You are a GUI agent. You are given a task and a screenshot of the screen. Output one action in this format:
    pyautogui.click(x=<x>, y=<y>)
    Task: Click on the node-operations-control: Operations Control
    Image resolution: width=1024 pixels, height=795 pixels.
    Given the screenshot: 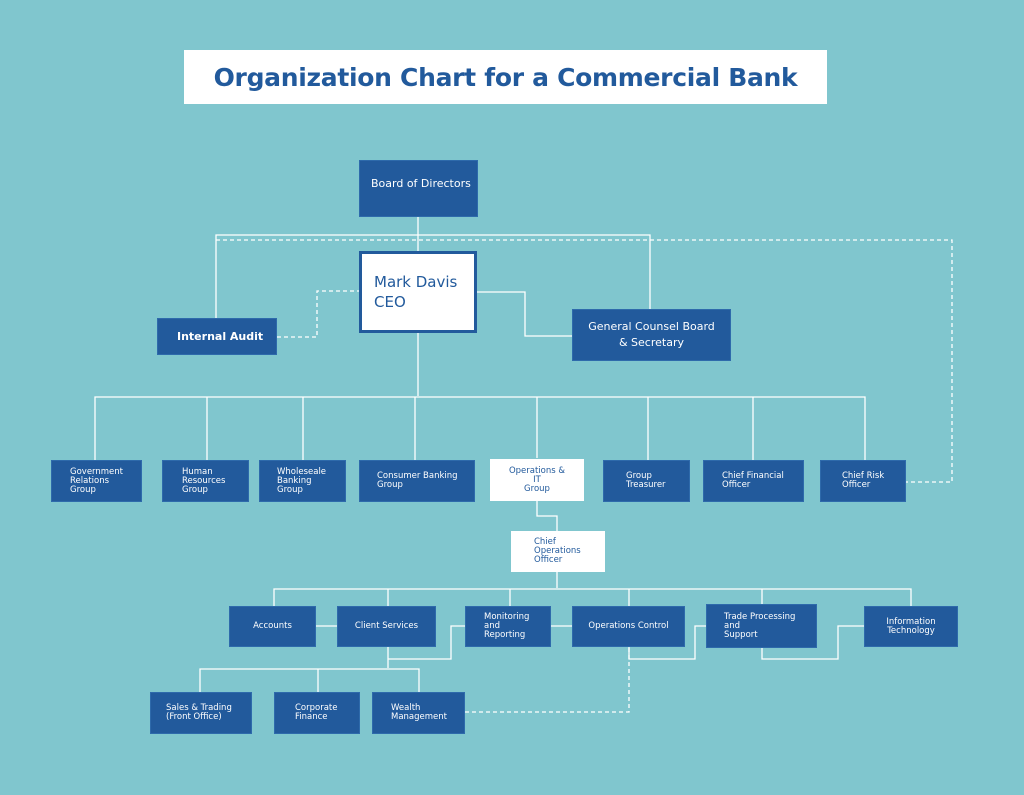 What is the action you would take?
    pyautogui.click(x=628, y=626)
    